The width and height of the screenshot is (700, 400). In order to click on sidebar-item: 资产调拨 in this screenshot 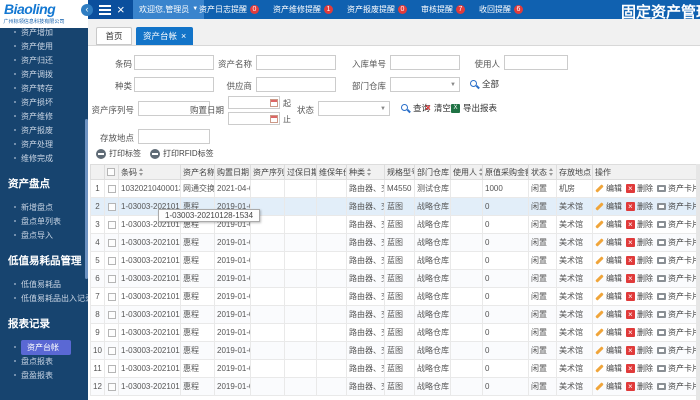, I will do `click(44, 74)`.